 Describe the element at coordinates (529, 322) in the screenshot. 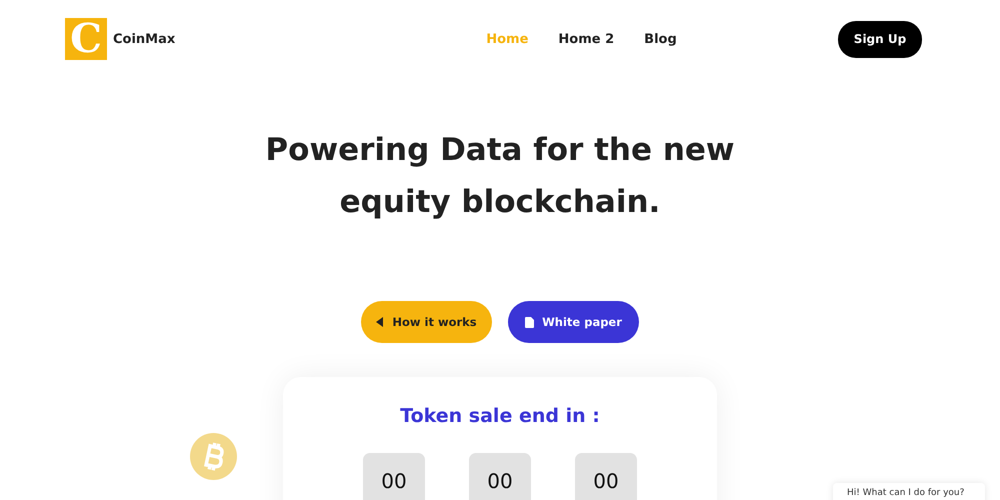

I see `document-icon` at that location.